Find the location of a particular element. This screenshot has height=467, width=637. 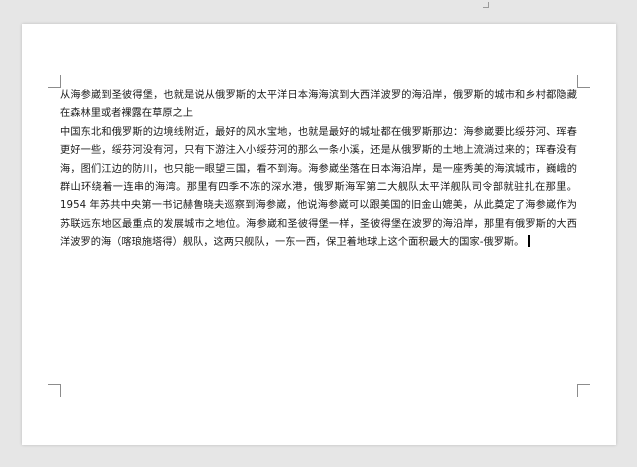

margin-corner-top-right-icon is located at coordinates (583, 81).